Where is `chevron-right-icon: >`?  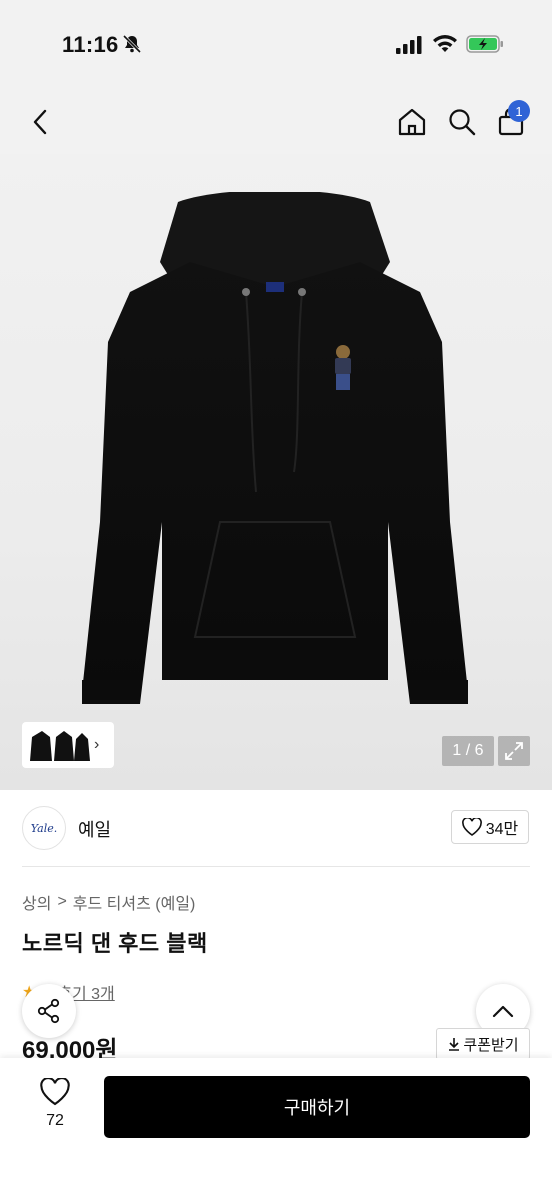 chevron-right-icon: > is located at coordinates (62, 901).